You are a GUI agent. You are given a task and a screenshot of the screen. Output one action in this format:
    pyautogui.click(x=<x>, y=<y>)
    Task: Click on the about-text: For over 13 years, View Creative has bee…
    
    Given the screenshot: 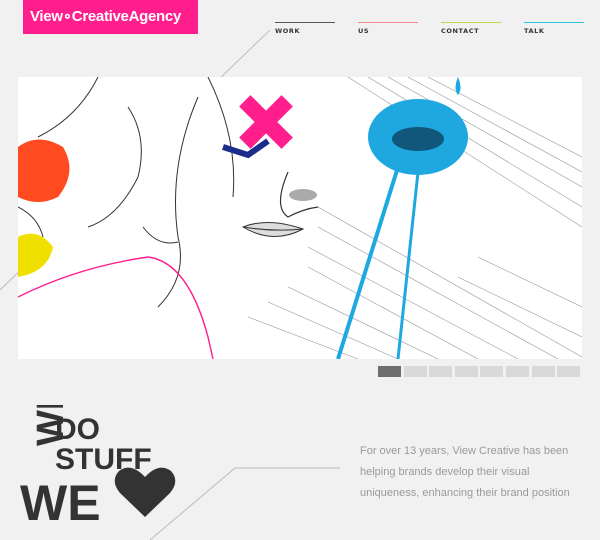 What is the action you would take?
    pyautogui.click(x=465, y=472)
    